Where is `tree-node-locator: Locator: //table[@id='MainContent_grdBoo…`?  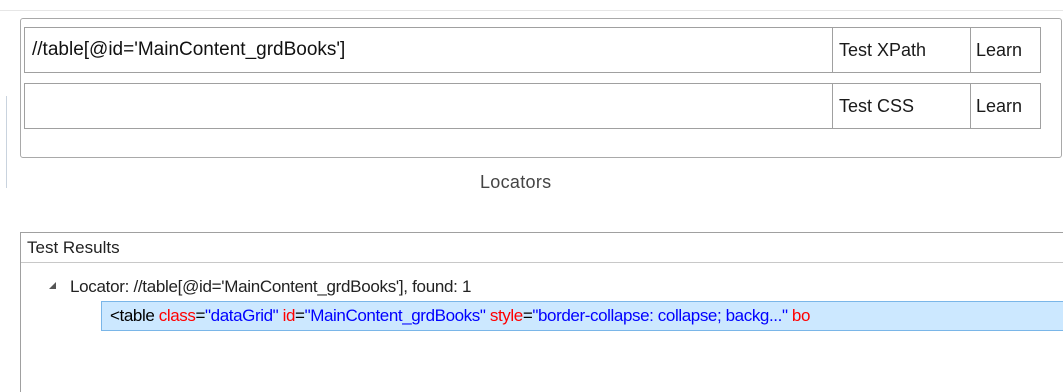 tree-node-locator: Locator: //table[@id='MainContent_grdBoo… is located at coordinates (260, 287).